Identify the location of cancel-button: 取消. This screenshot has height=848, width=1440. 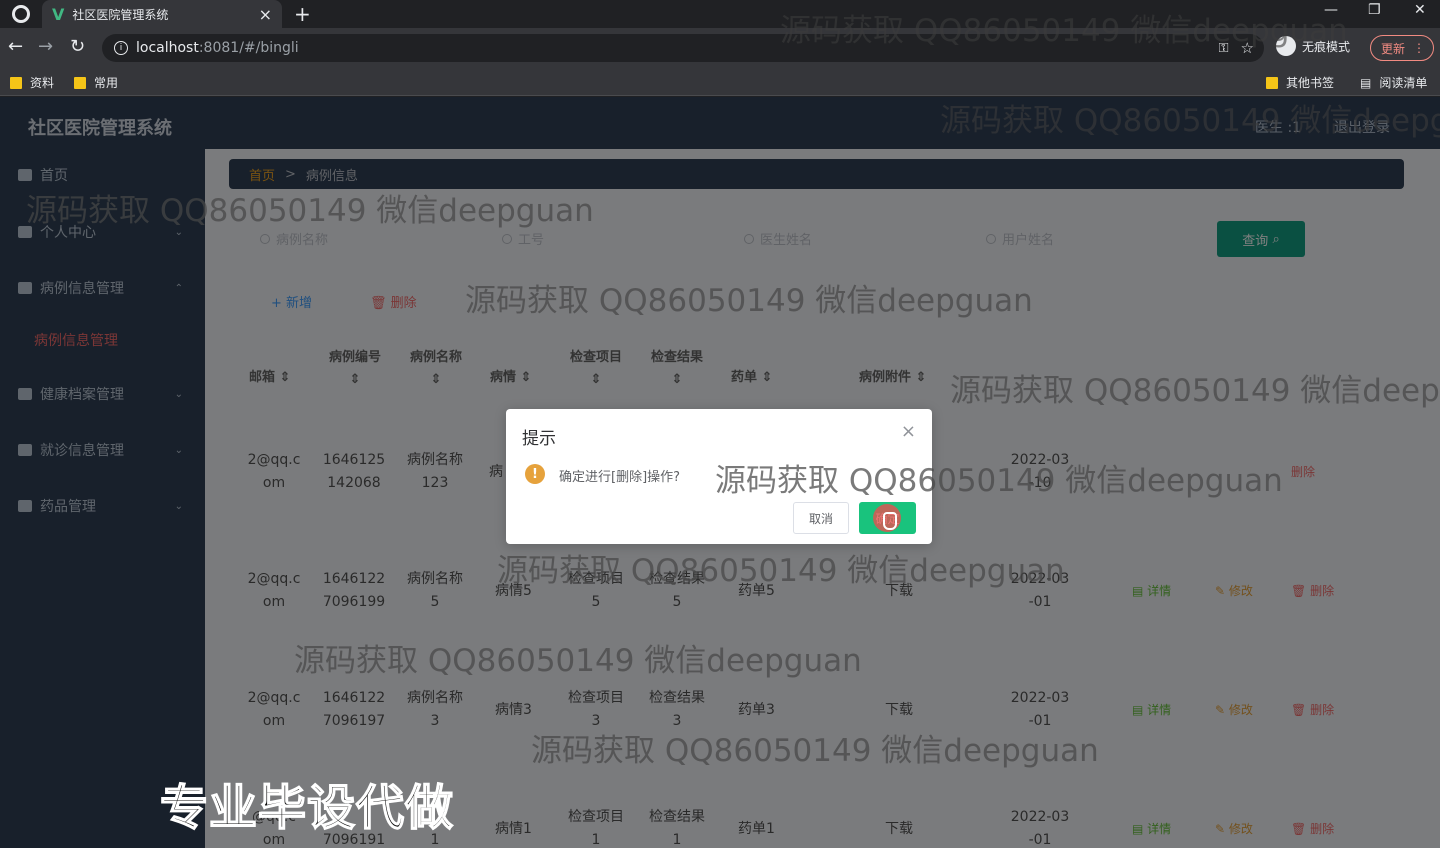
(821, 518).